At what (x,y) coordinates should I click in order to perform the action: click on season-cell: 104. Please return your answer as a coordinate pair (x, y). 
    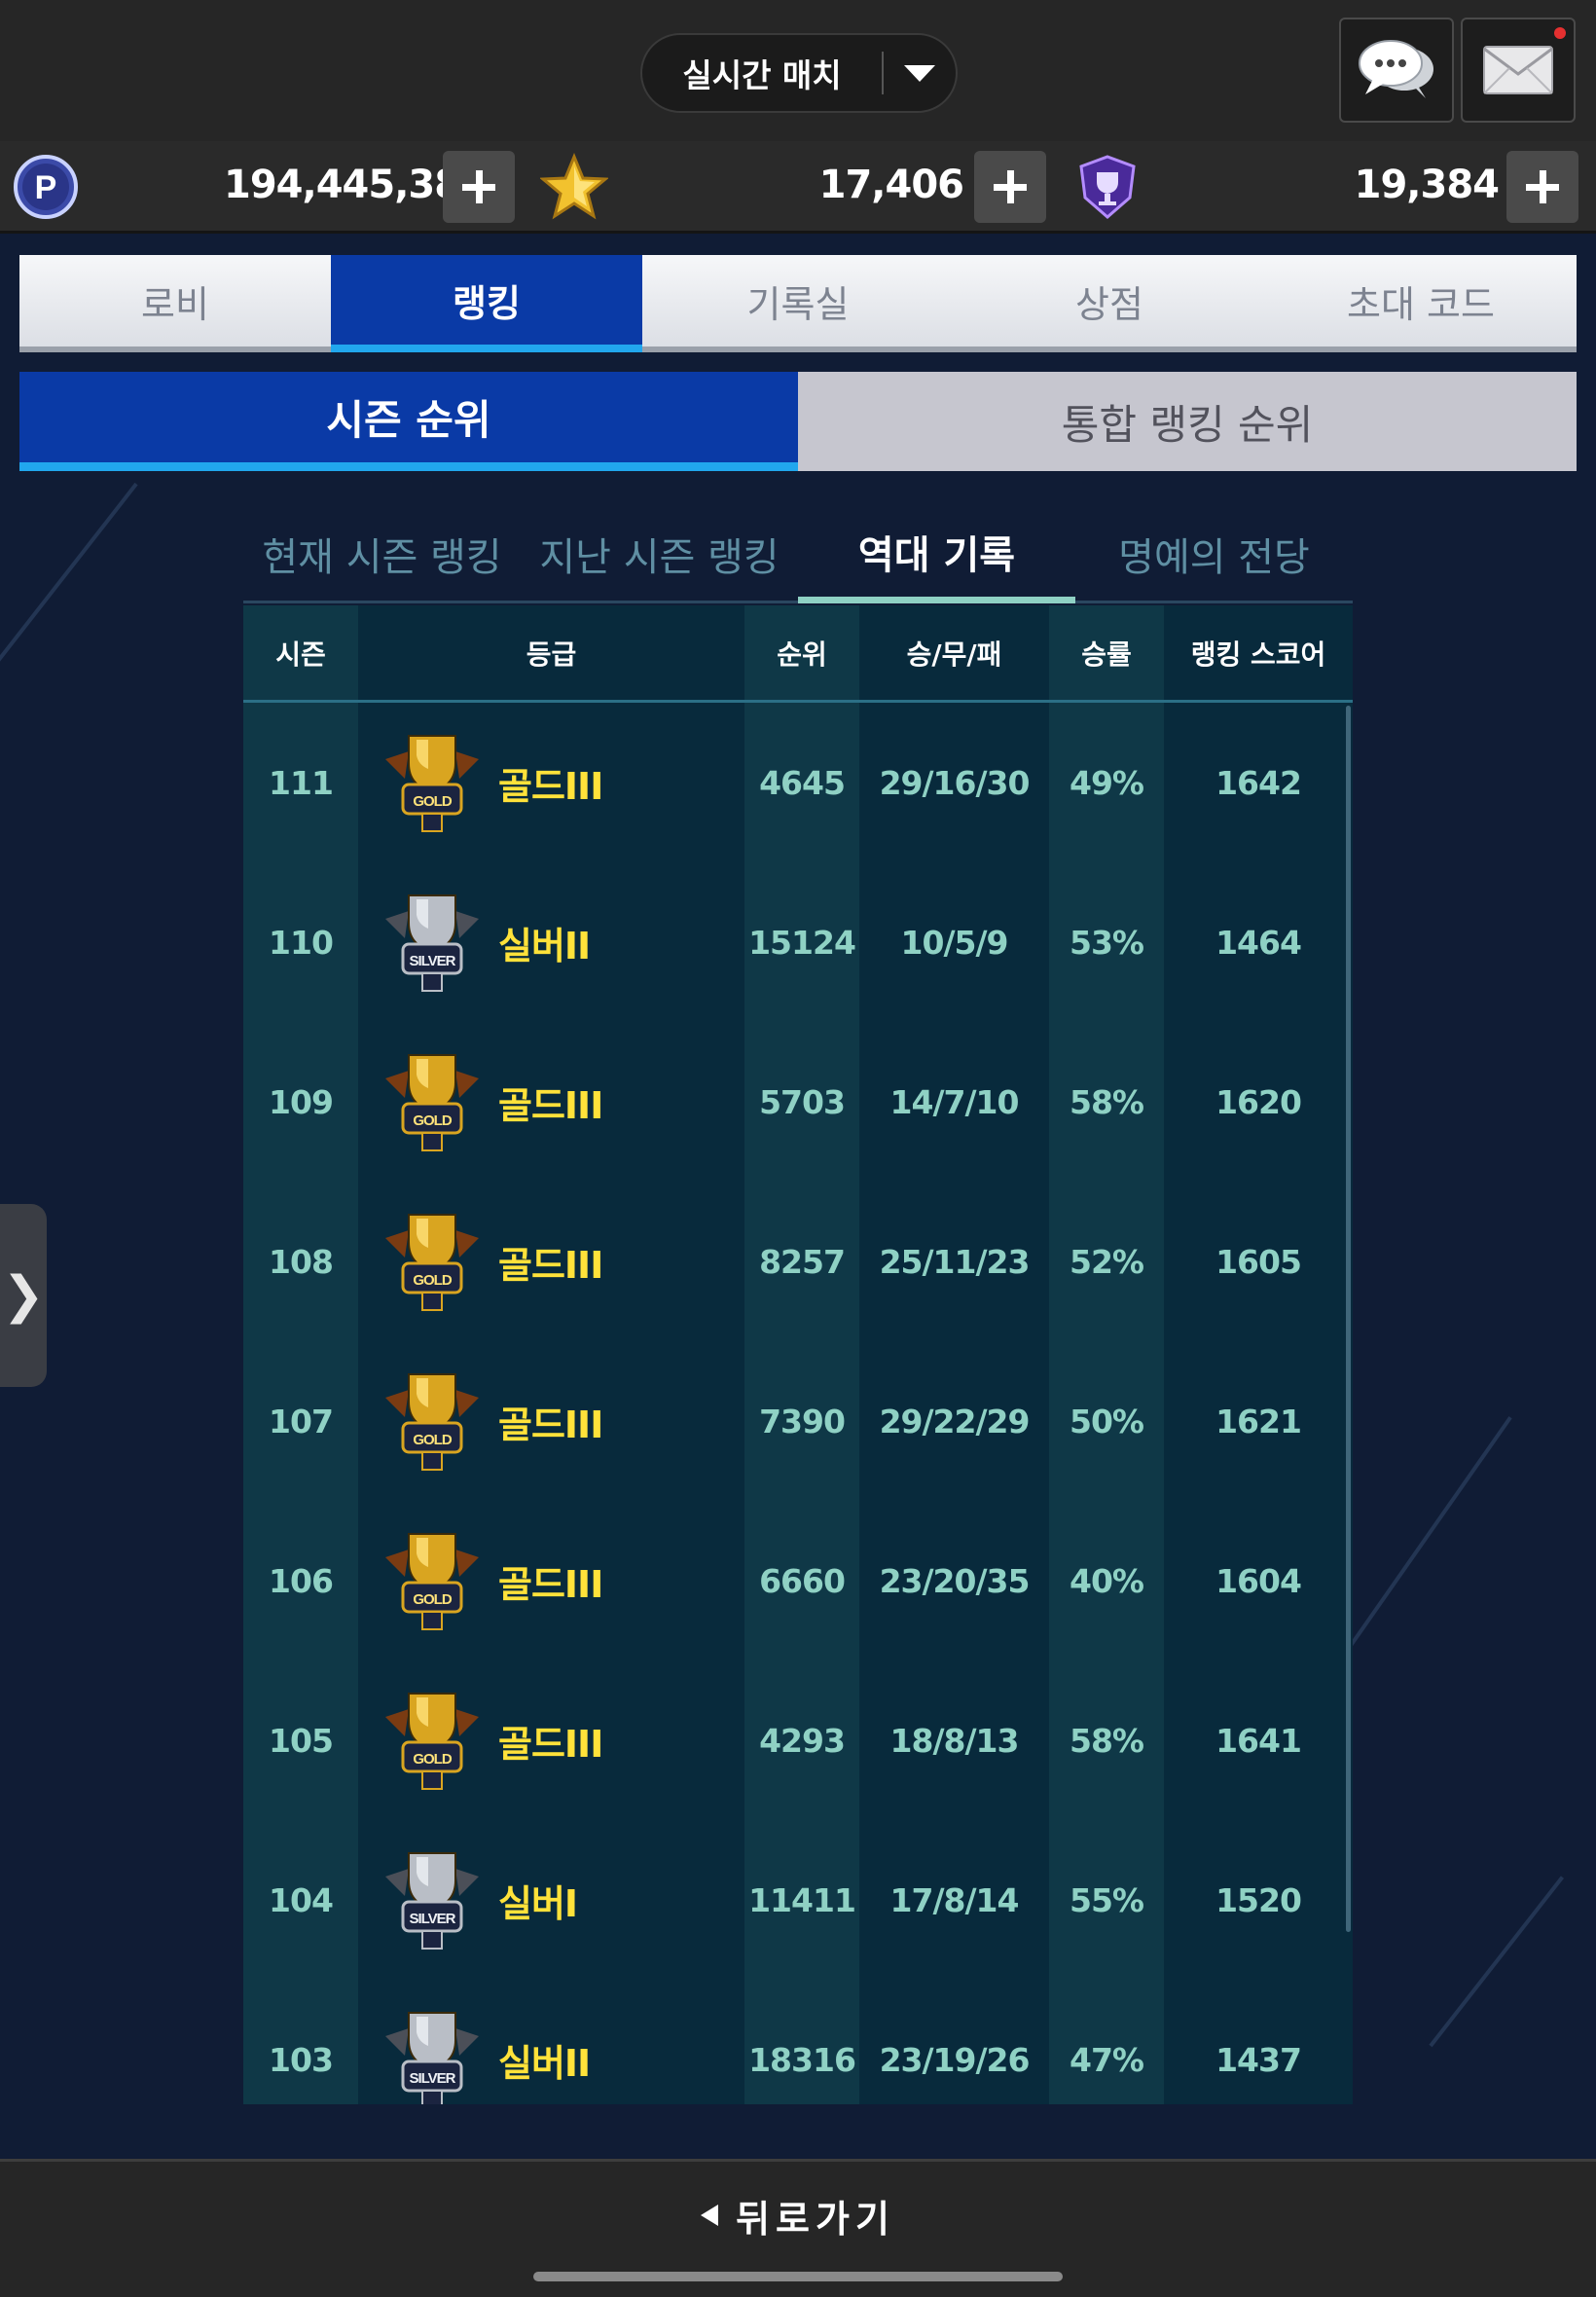
    Looking at the image, I should click on (300, 1900).